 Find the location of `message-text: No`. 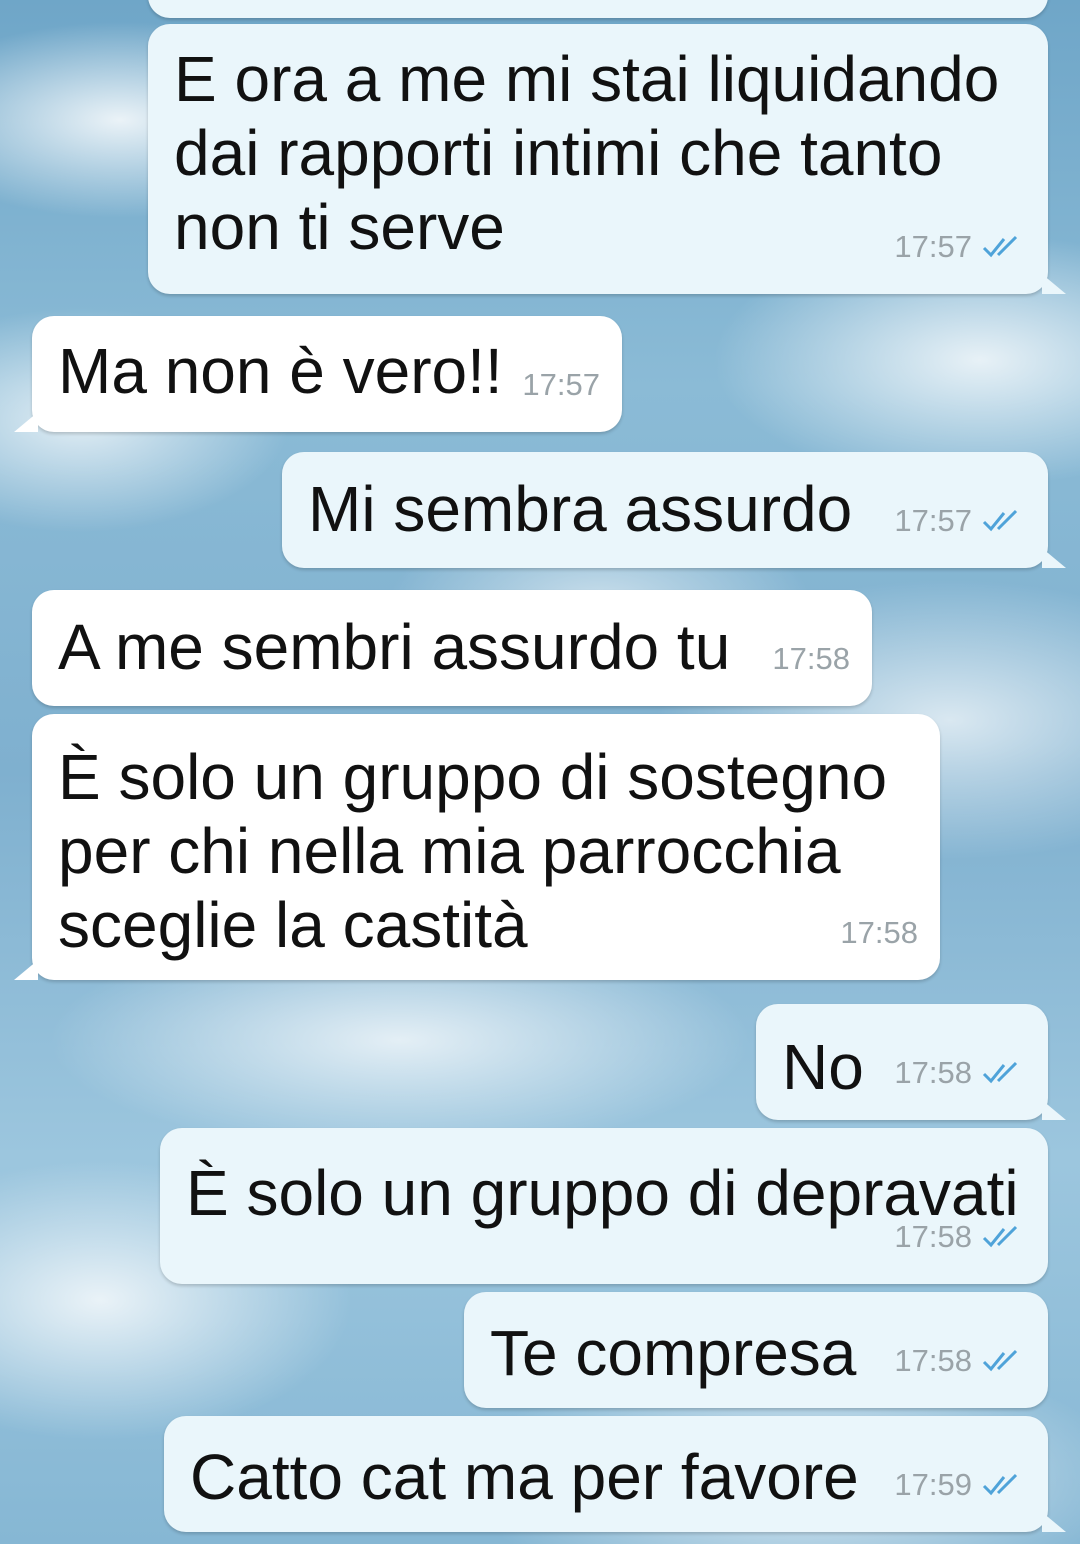

message-text: No is located at coordinates (823, 1067).